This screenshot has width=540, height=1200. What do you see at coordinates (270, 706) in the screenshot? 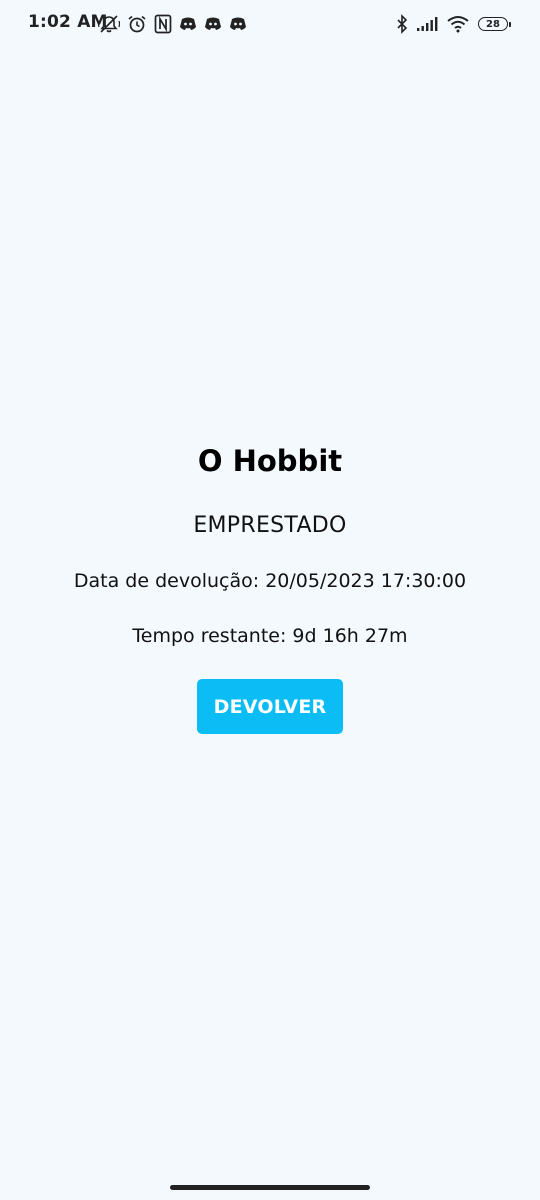
I see `return-book-button: DEVOLVER` at bounding box center [270, 706].